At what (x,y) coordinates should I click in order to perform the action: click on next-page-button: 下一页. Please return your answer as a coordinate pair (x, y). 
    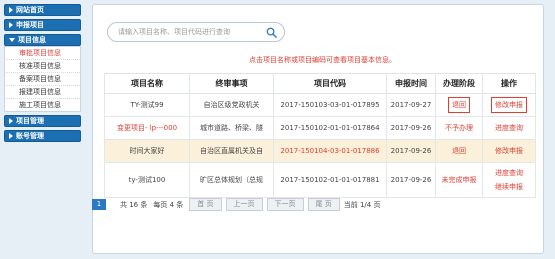
    Looking at the image, I should click on (285, 204).